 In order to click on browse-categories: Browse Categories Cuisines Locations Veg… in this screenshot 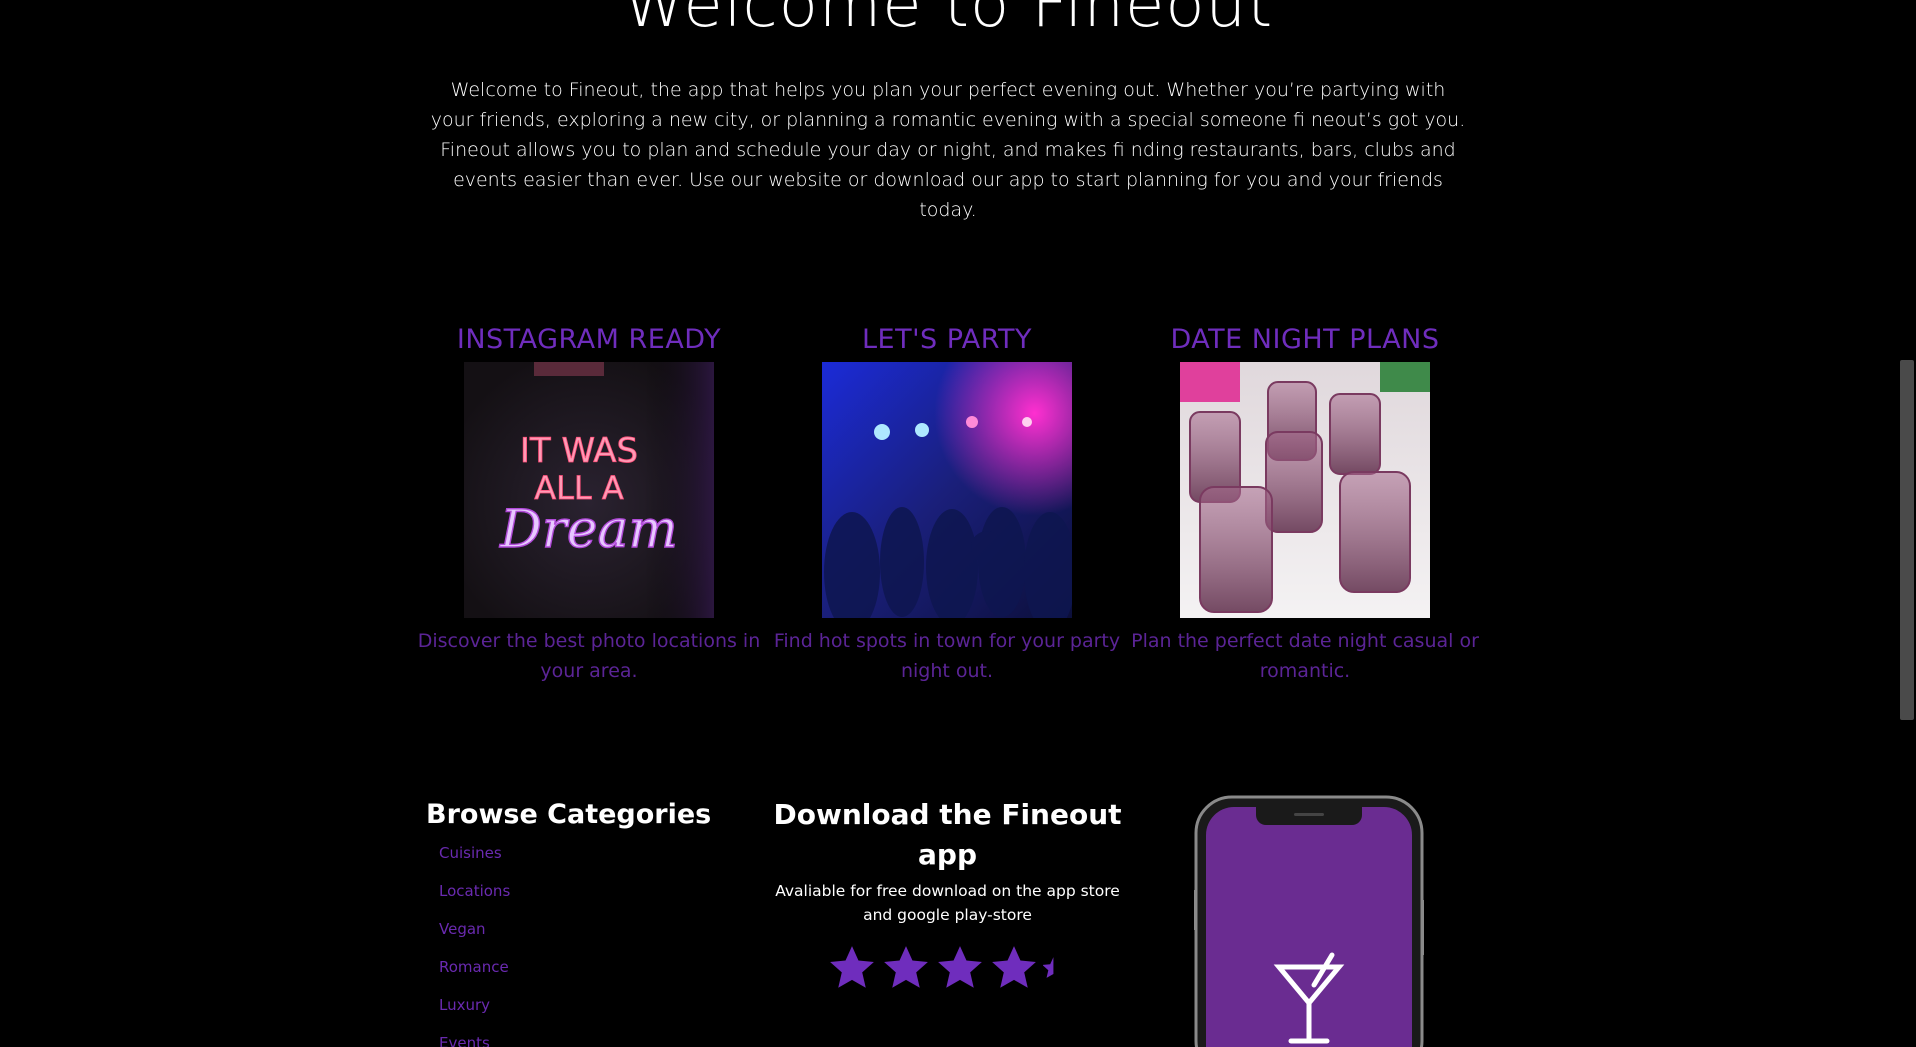, I will do `click(586, 921)`.